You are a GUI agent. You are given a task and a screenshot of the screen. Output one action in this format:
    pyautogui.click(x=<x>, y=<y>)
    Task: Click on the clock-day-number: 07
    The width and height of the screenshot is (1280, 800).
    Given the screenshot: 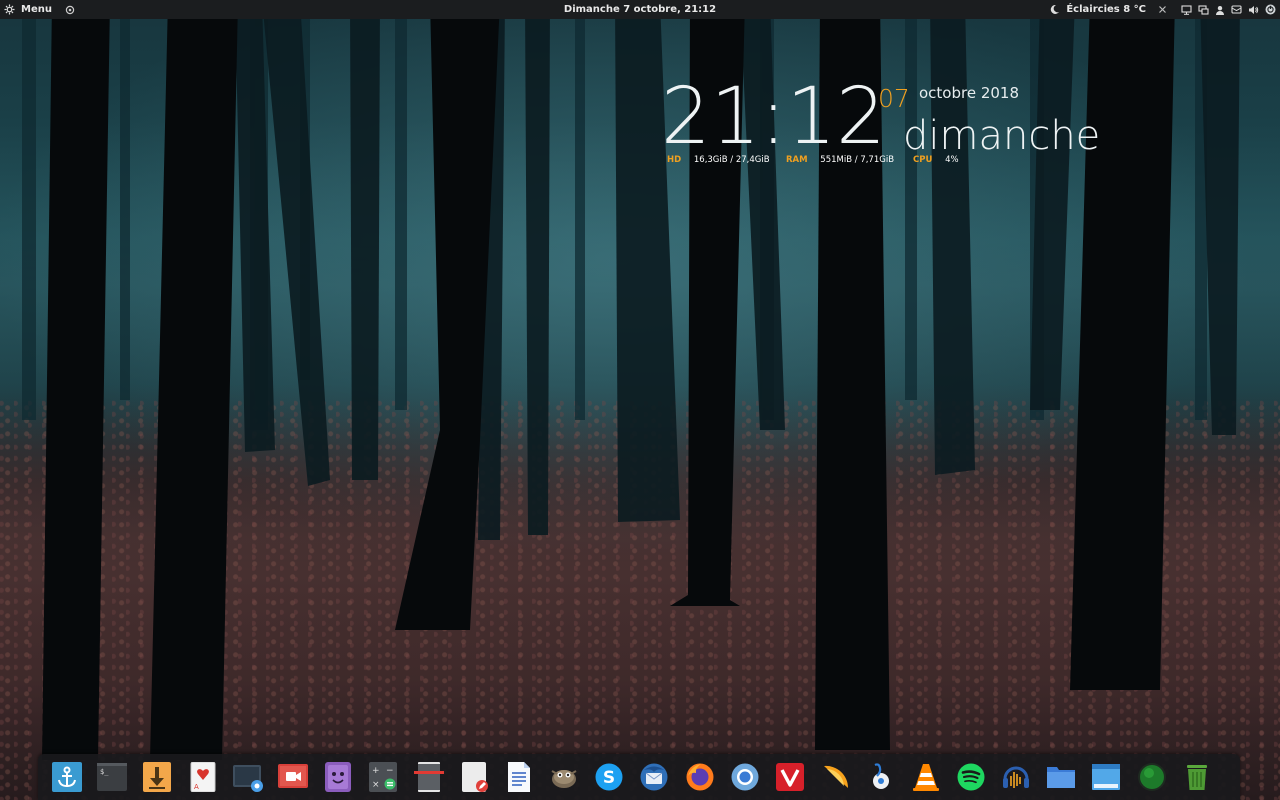 What is the action you would take?
    pyautogui.click(x=894, y=98)
    